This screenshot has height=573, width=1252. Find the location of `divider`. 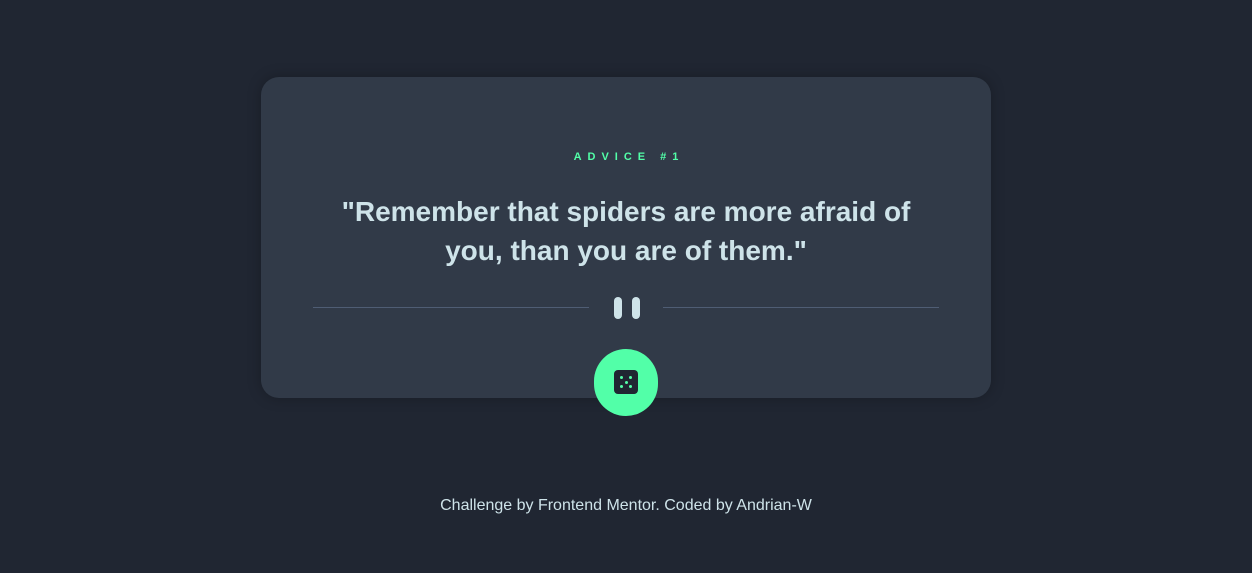

divider is located at coordinates (626, 307).